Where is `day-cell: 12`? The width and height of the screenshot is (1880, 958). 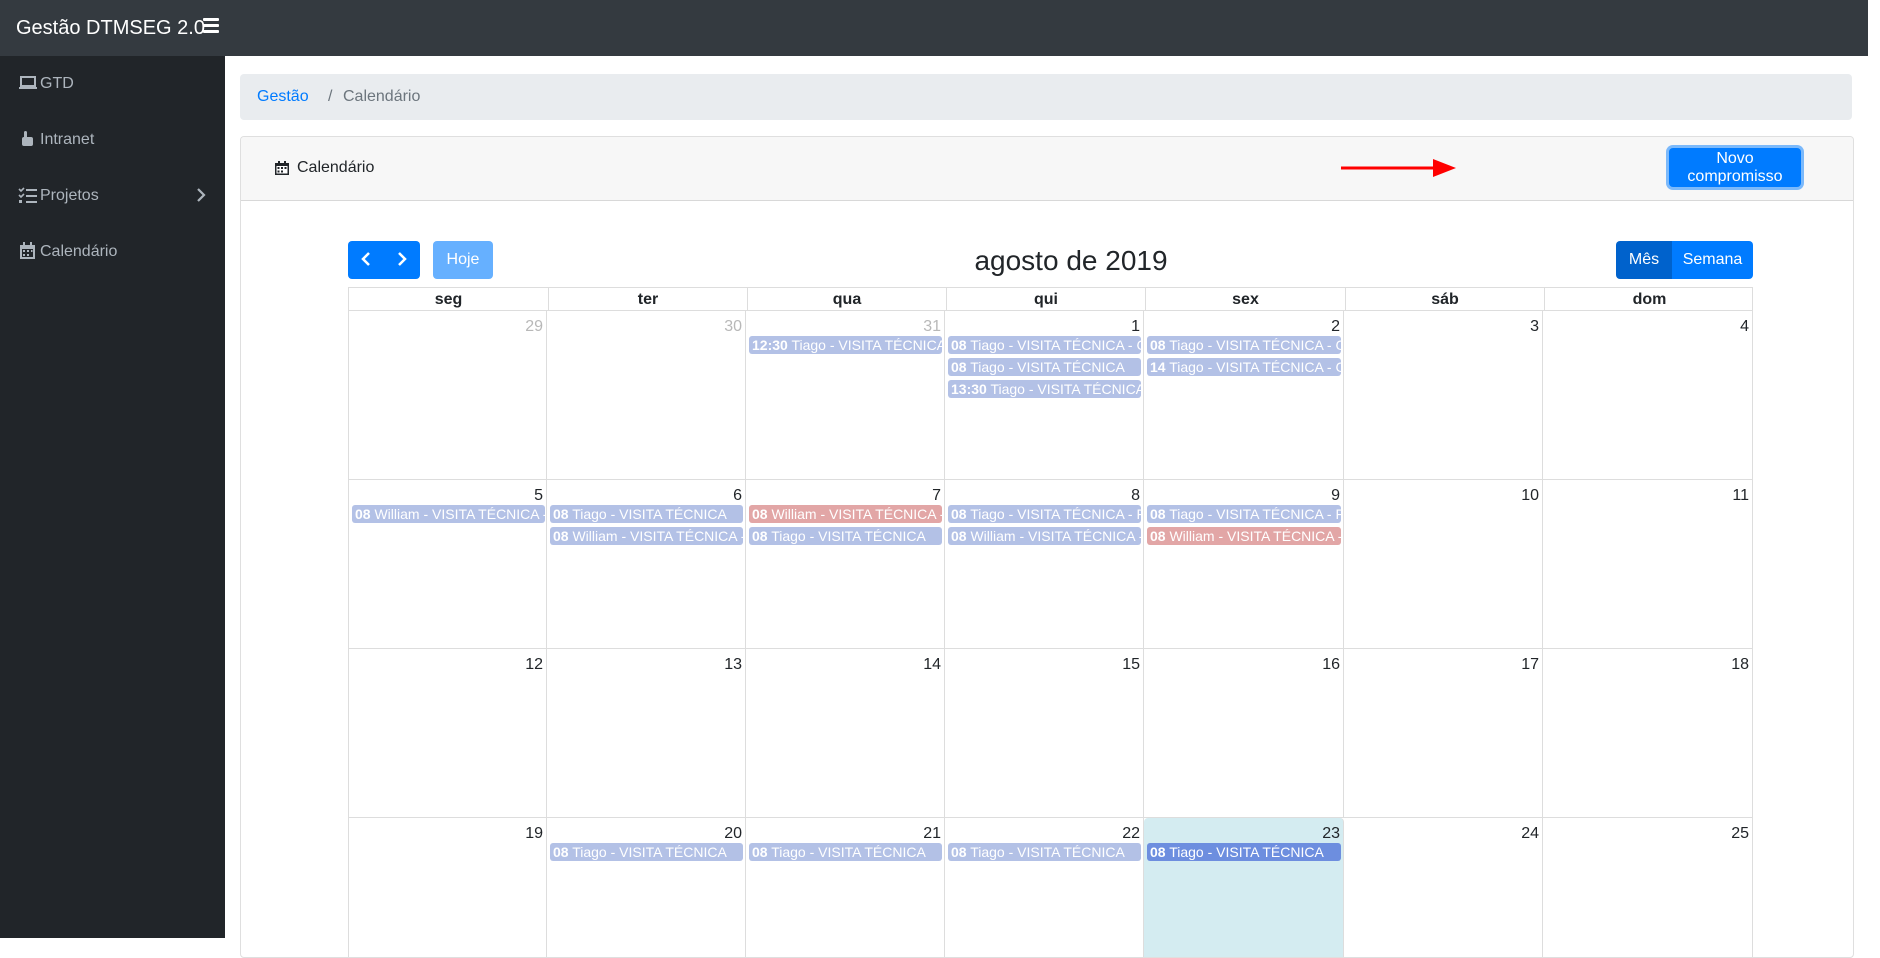 day-cell: 12 is located at coordinates (447, 733).